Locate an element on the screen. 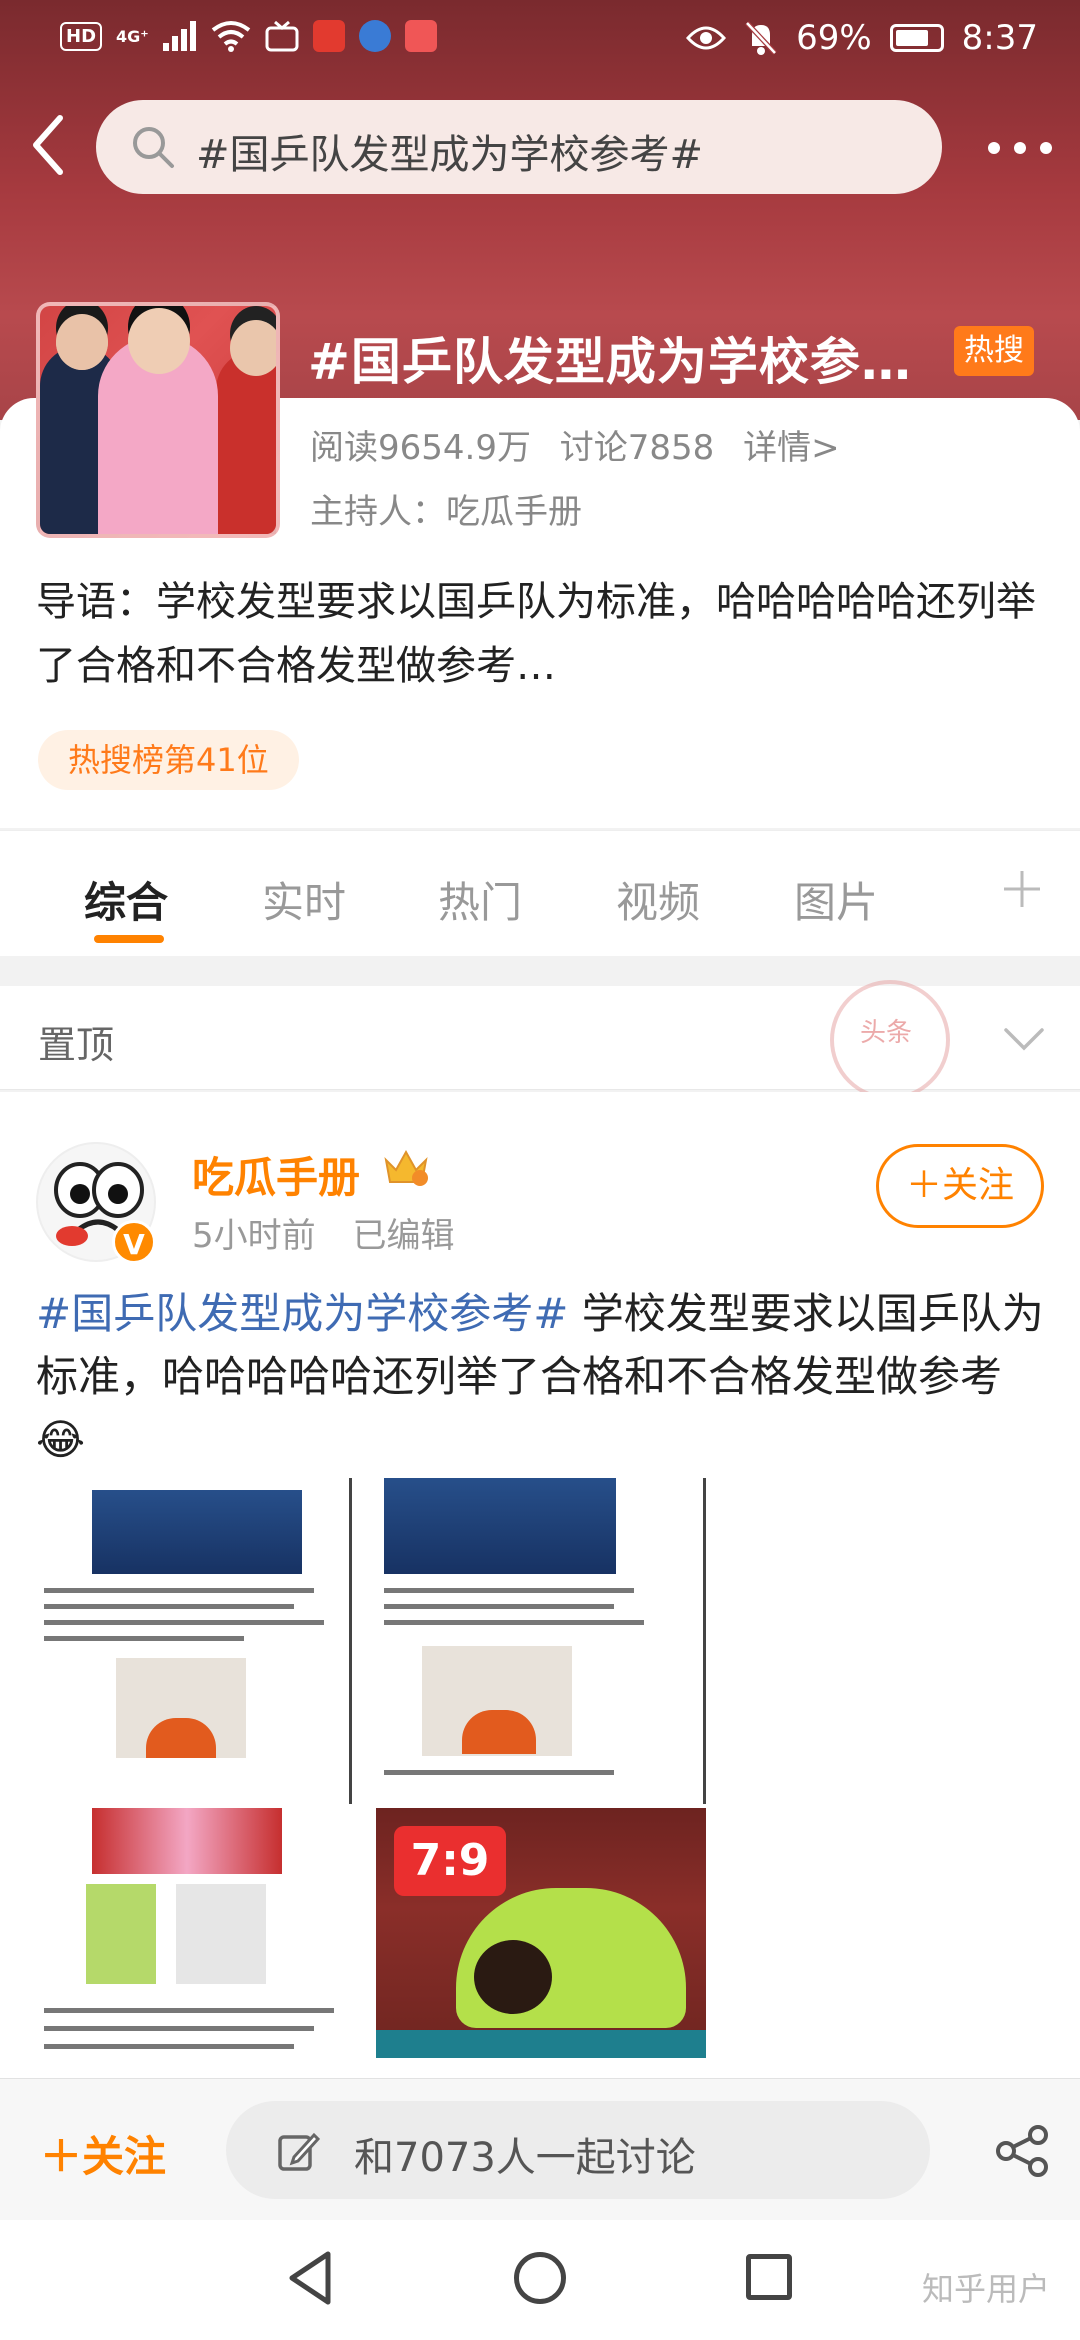  back-arrow-icon is located at coordinates (49, 145).